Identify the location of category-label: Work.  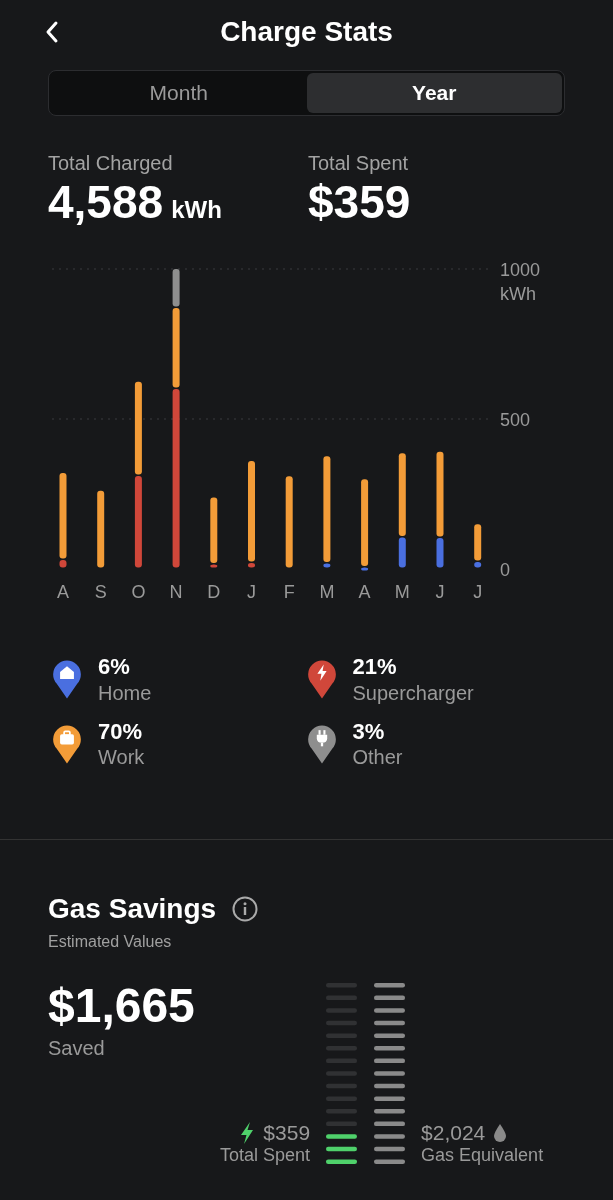
(121, 757).